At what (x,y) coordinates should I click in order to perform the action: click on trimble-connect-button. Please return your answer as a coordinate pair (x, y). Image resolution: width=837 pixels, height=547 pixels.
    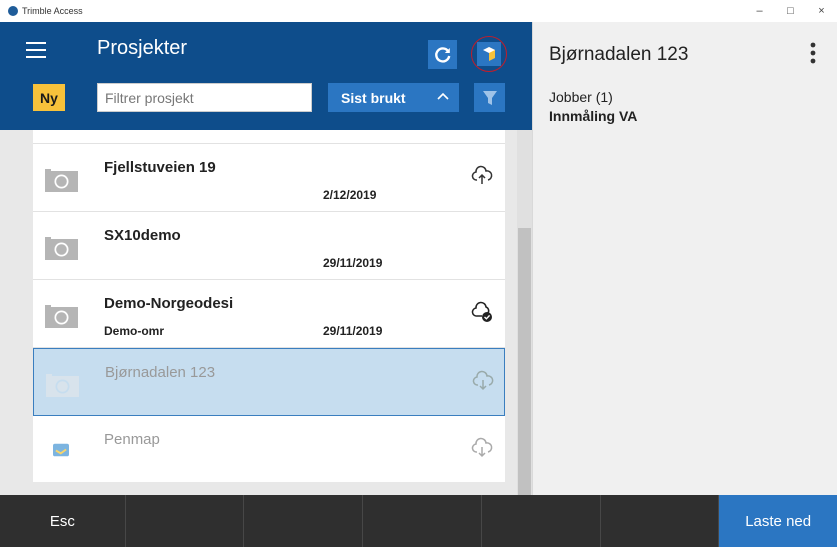
    Looking at the image, I should click on (489, 54).